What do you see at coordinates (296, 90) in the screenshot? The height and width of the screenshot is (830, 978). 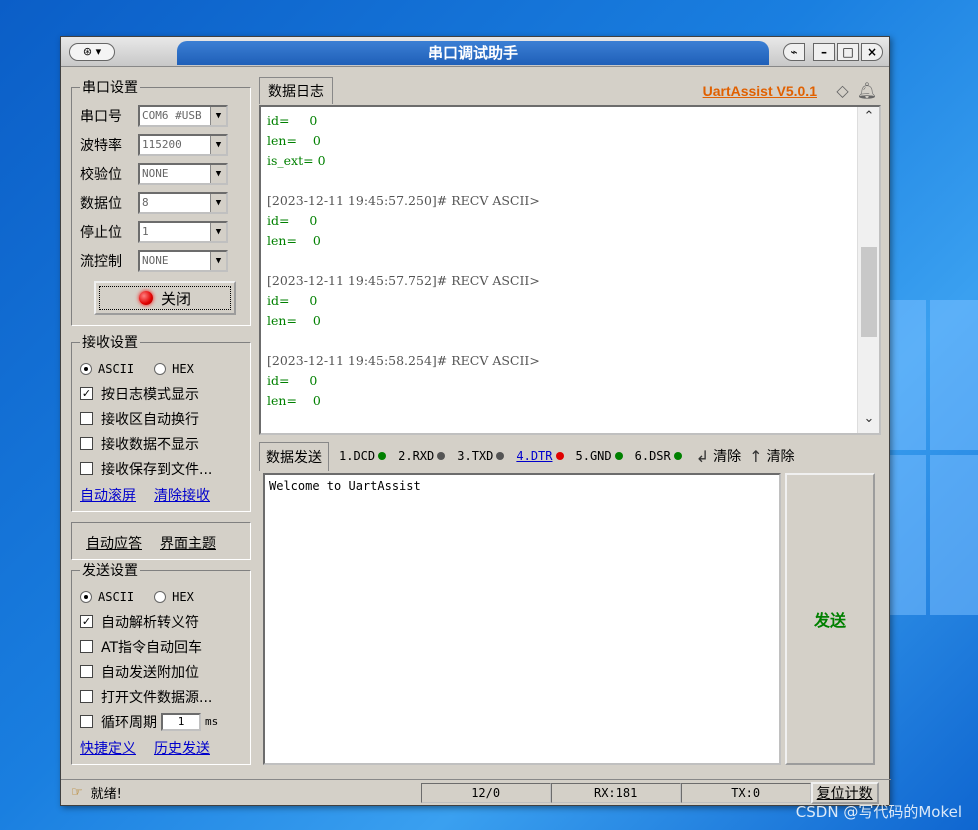 I see `tab-data-log: 数据日志` at bounding box center [296, 90].